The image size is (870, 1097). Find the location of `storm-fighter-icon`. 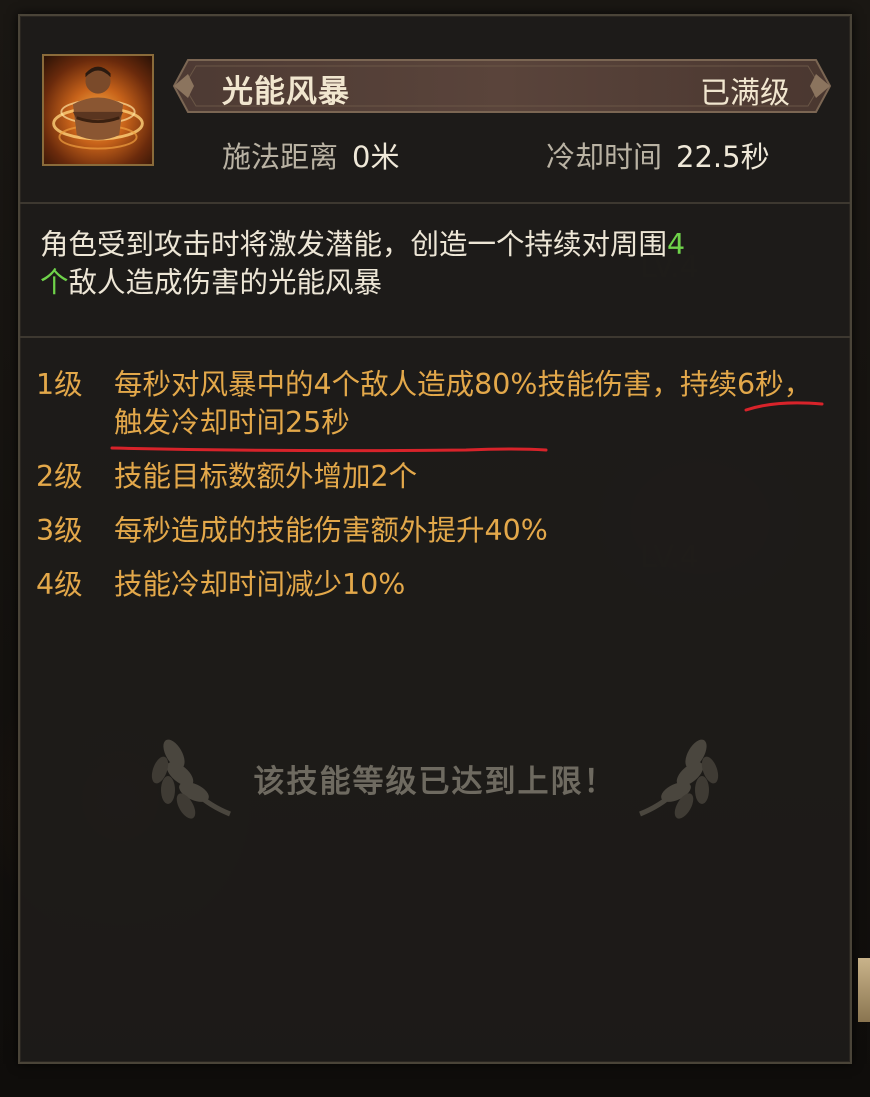

storm-fighter-icon is located at coordinates (98, 110).